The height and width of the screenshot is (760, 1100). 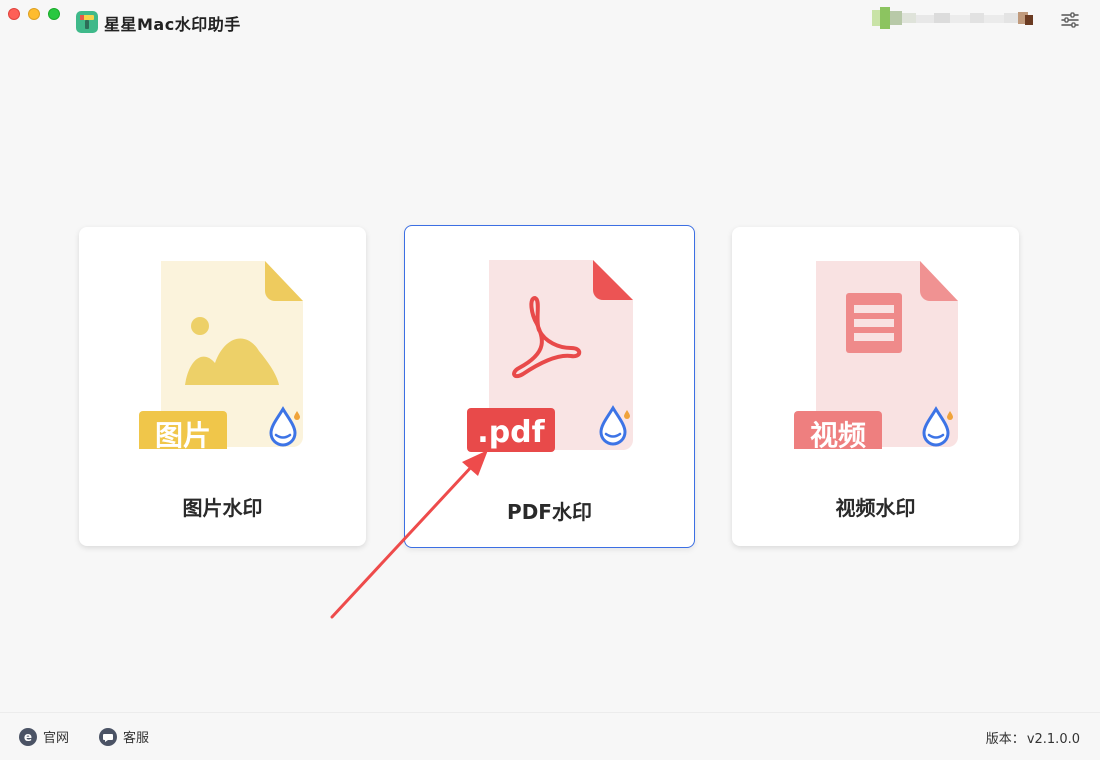 I want to click on pdf-watermark-card: .pdf PDF水印, so click(x=549, y=386).